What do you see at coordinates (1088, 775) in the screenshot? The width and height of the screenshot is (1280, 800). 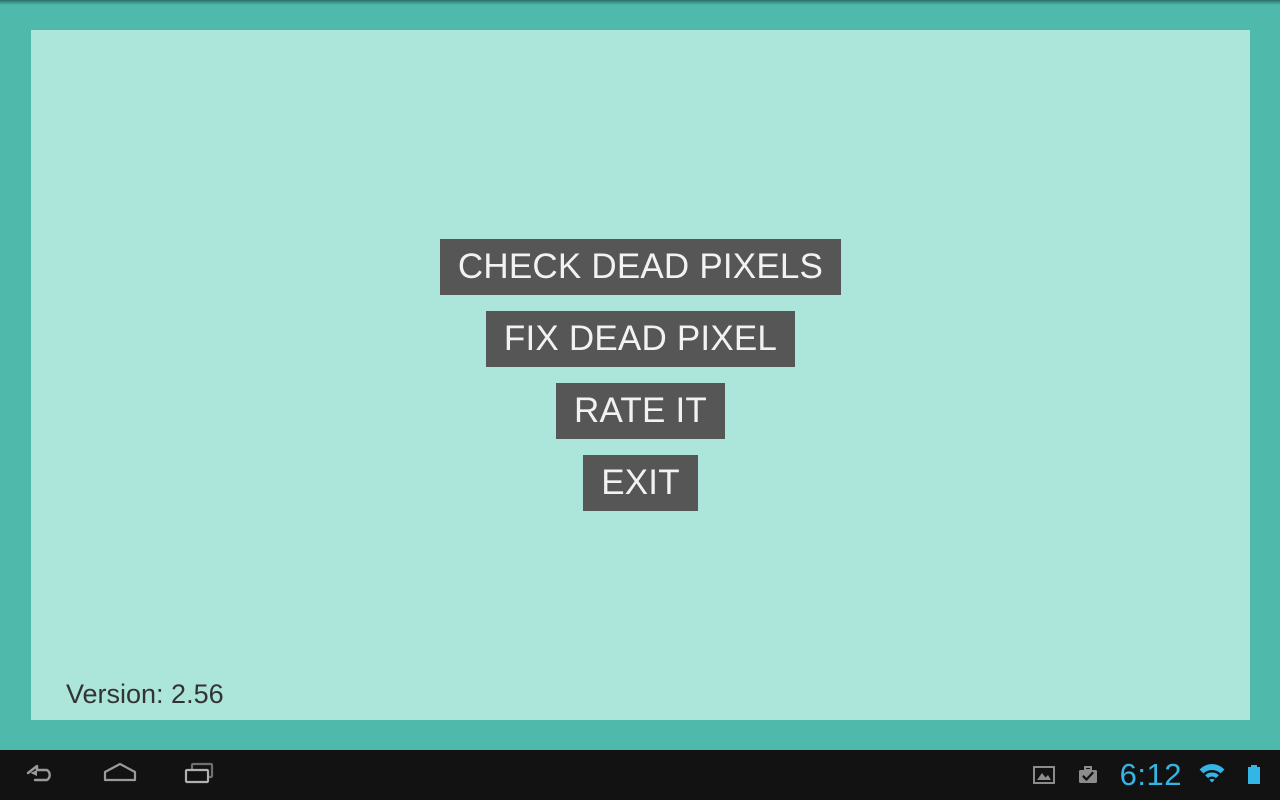 I see `briefcase-check-icon` at bounding box center [1088, 775].